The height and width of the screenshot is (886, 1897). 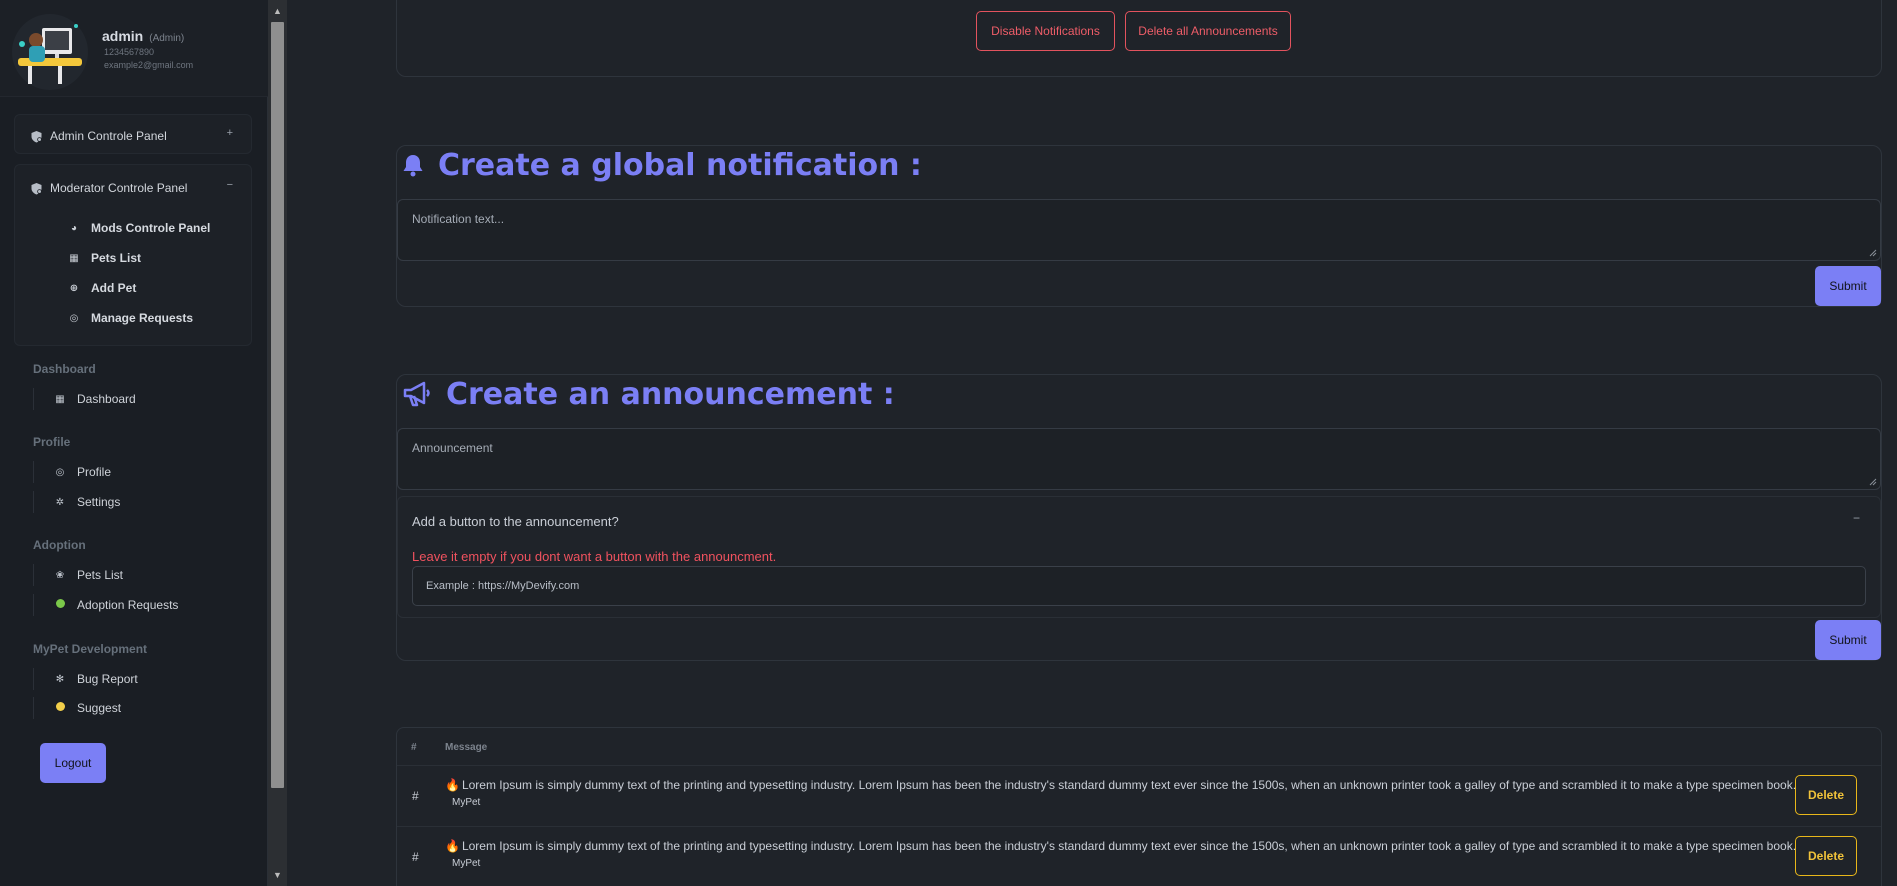 I want to click on sidebar-item-label: Dashboard, so click(x=106, y=399).